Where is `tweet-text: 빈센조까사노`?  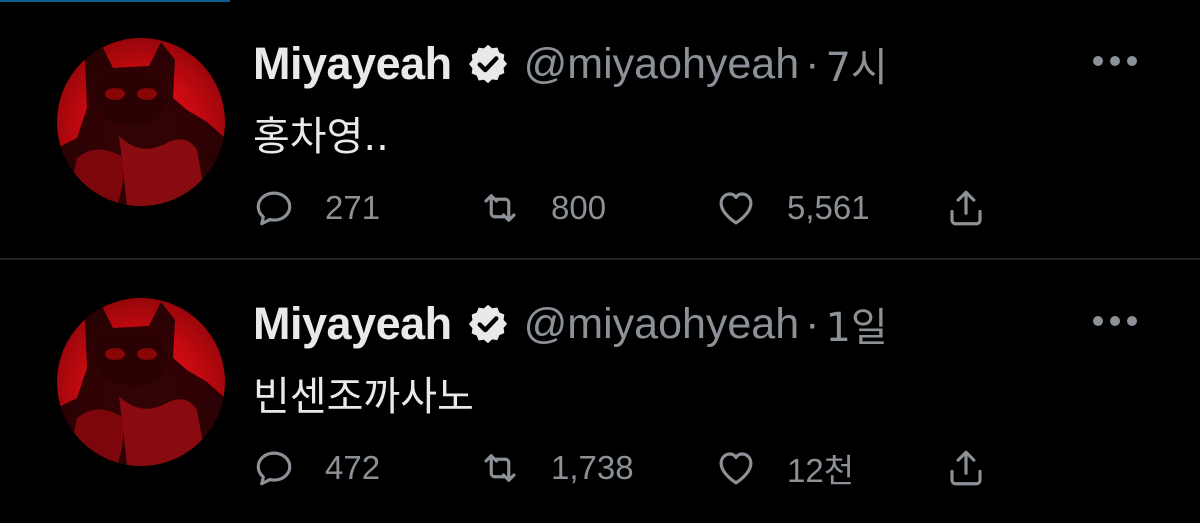
tweet-text: 빈센조까사노 is located at coordinates (363, 397).